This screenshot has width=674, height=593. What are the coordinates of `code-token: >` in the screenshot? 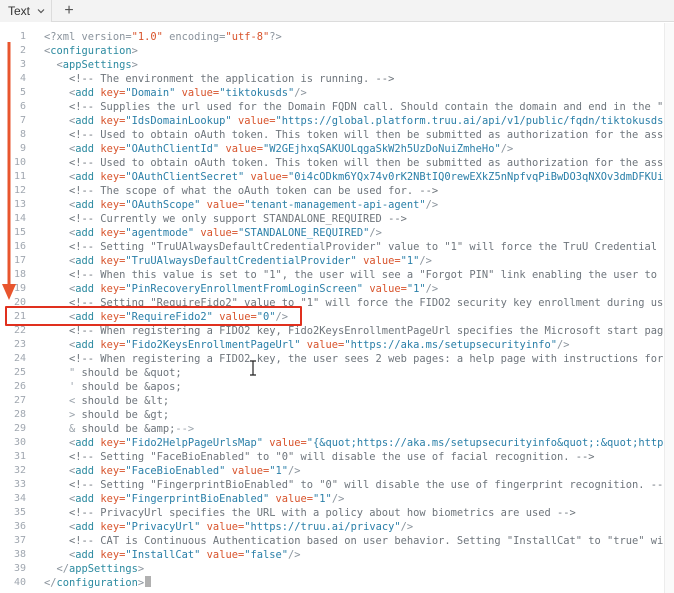 It's located at (134, 51).